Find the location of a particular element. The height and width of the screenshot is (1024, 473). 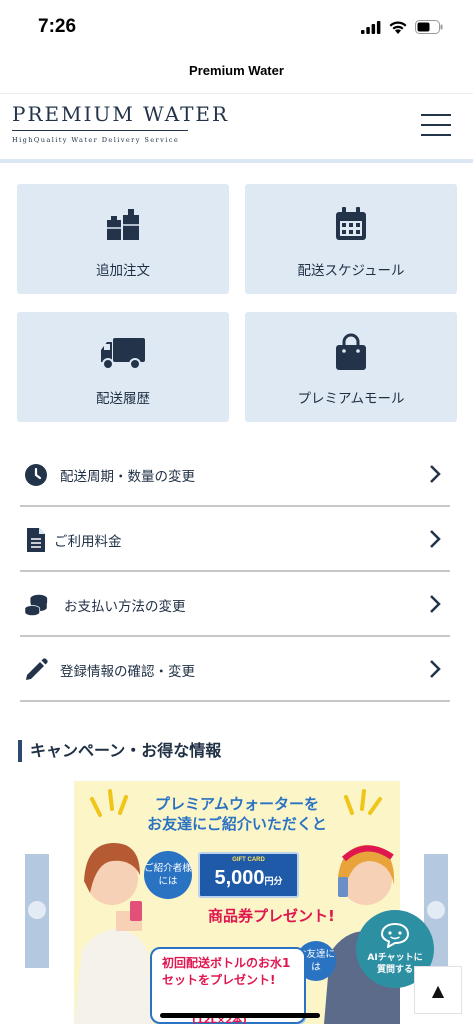

calendar-icon is located at coordinates (351, 224).